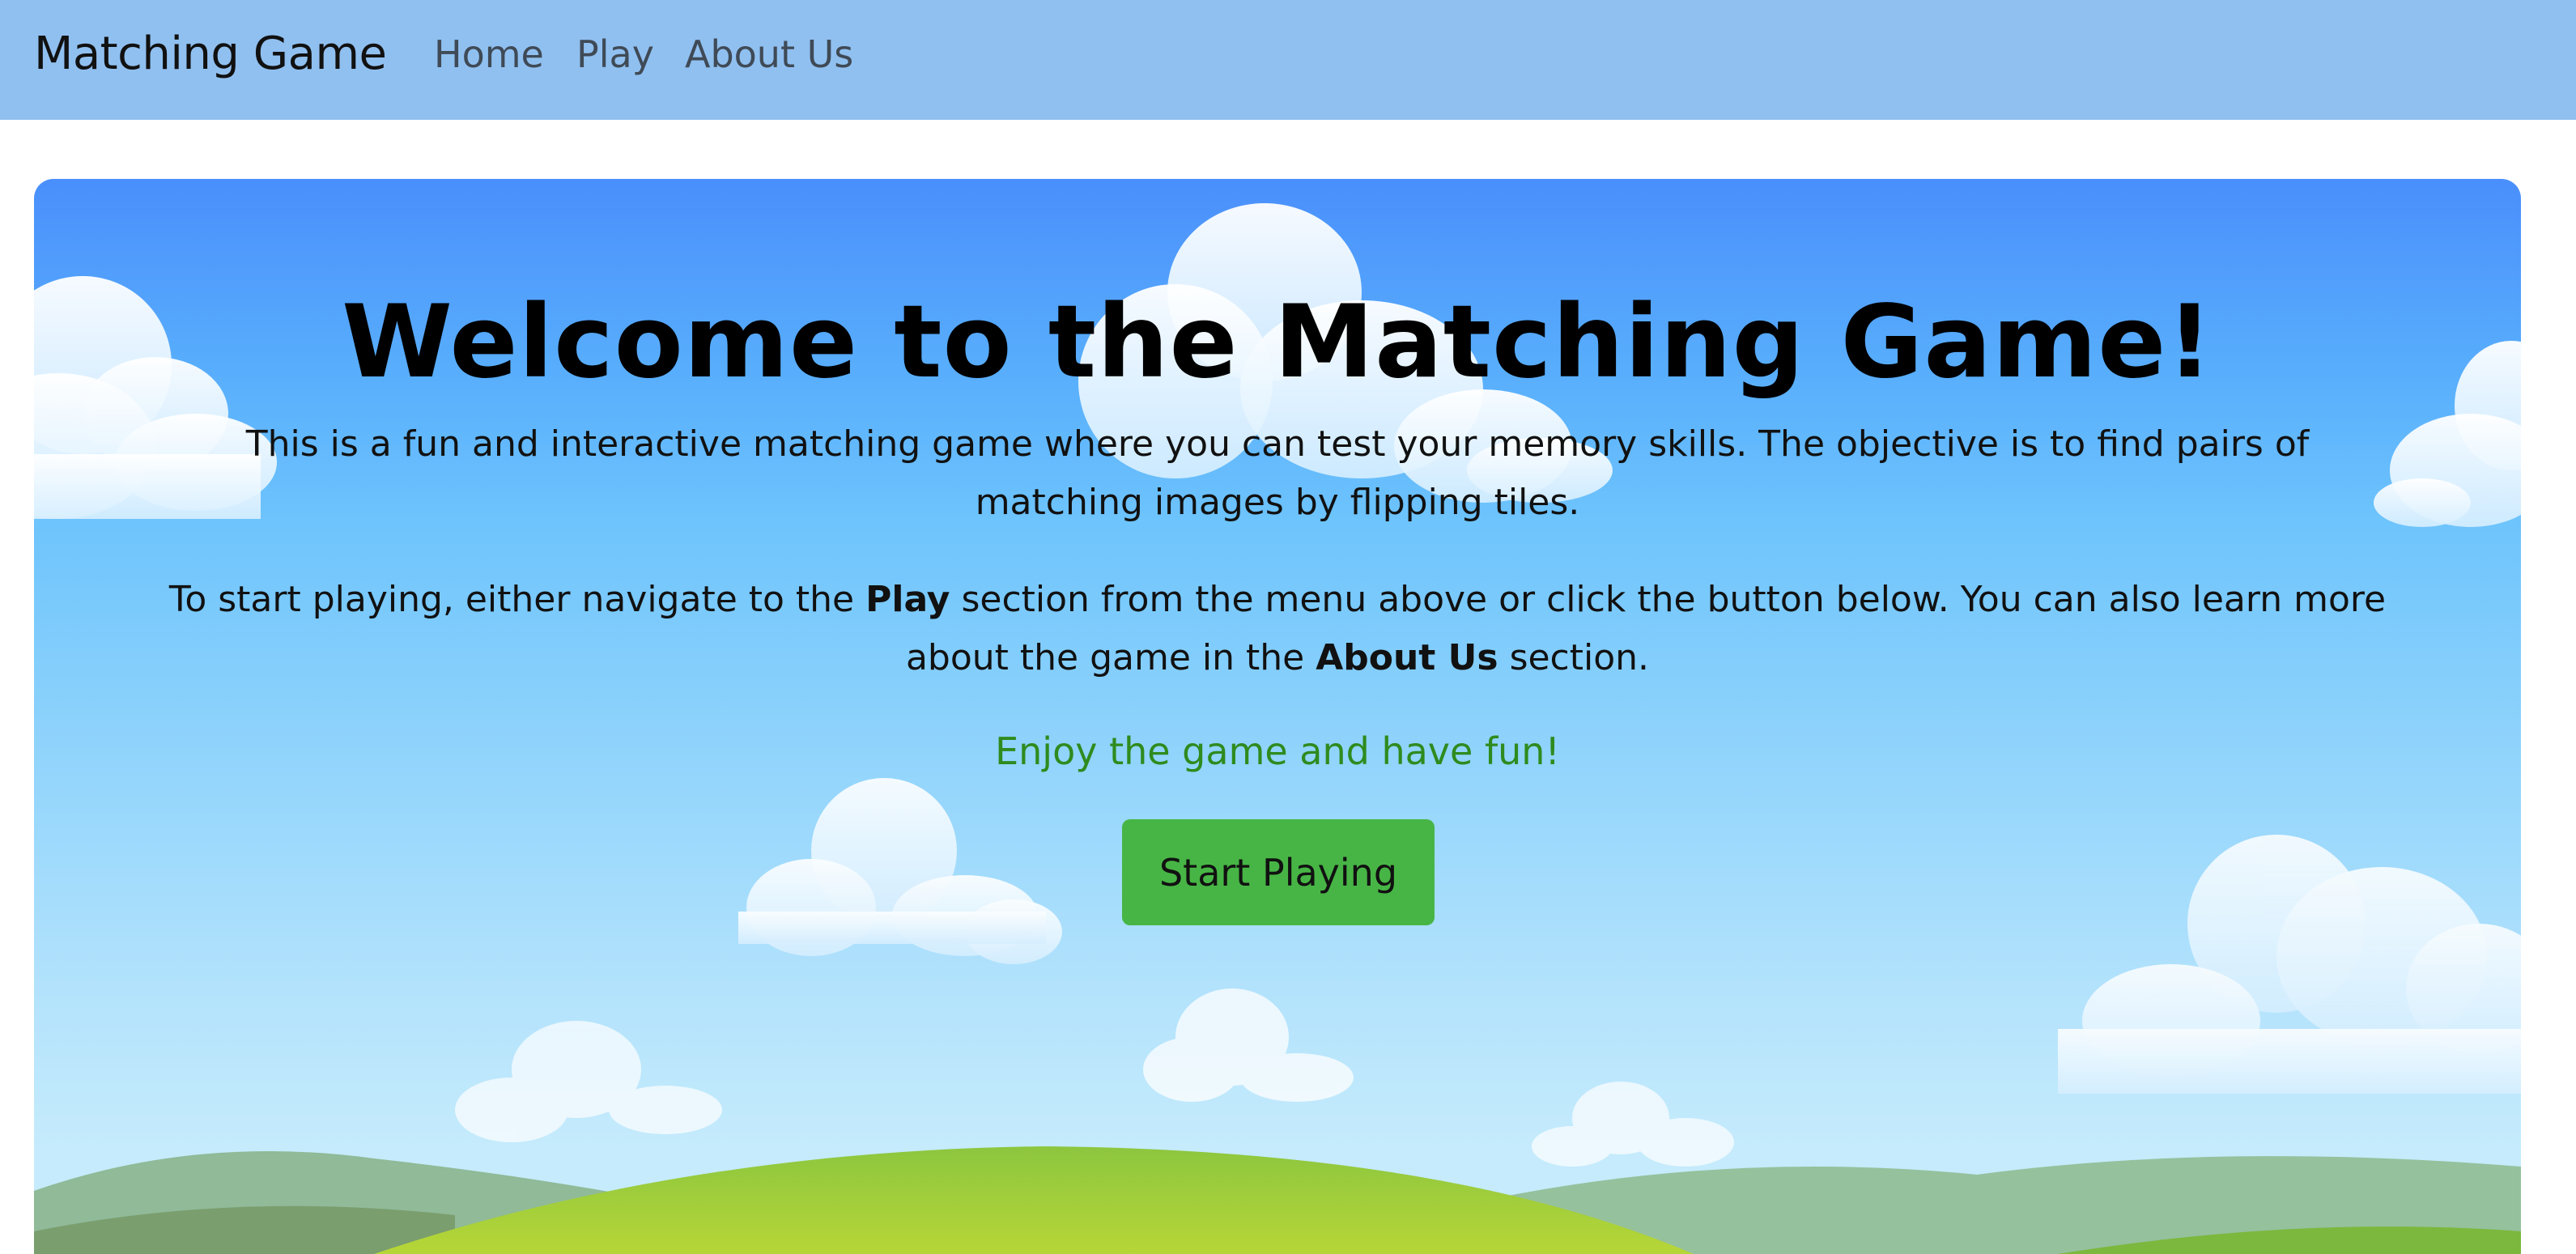  Describe the element at coordinates (1277, 751) in the screenshot. I see `enjoy-message: Enjoy the game and have fun!` at that location.